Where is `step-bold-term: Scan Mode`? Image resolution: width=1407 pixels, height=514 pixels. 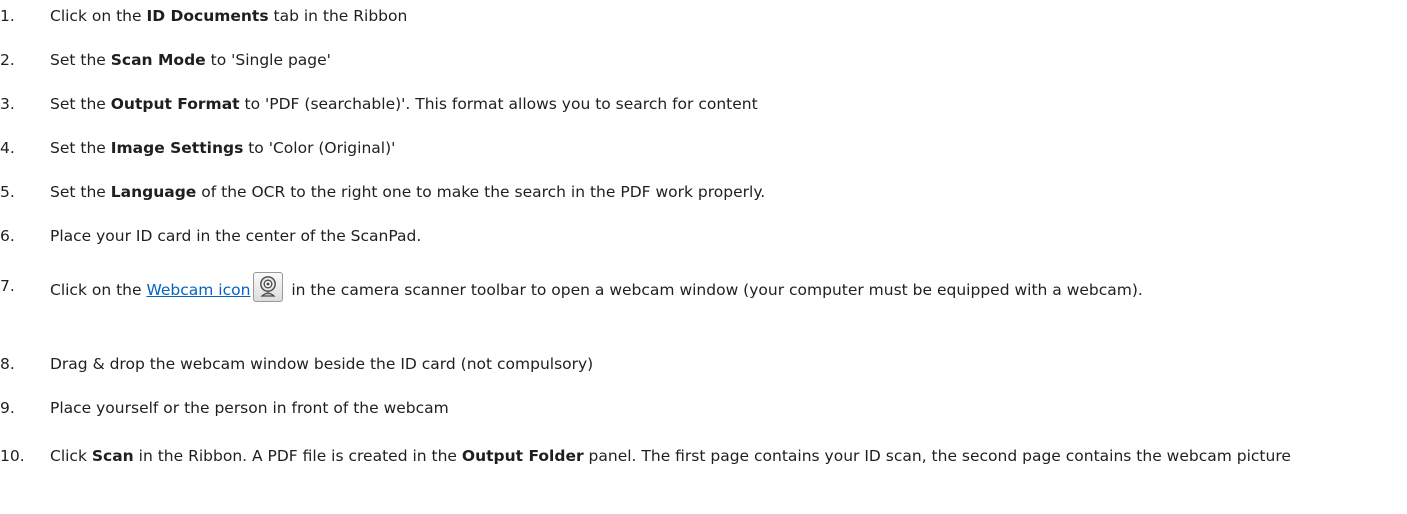
step-bold-term: Scan Mode is located at coordinates (158, 60).